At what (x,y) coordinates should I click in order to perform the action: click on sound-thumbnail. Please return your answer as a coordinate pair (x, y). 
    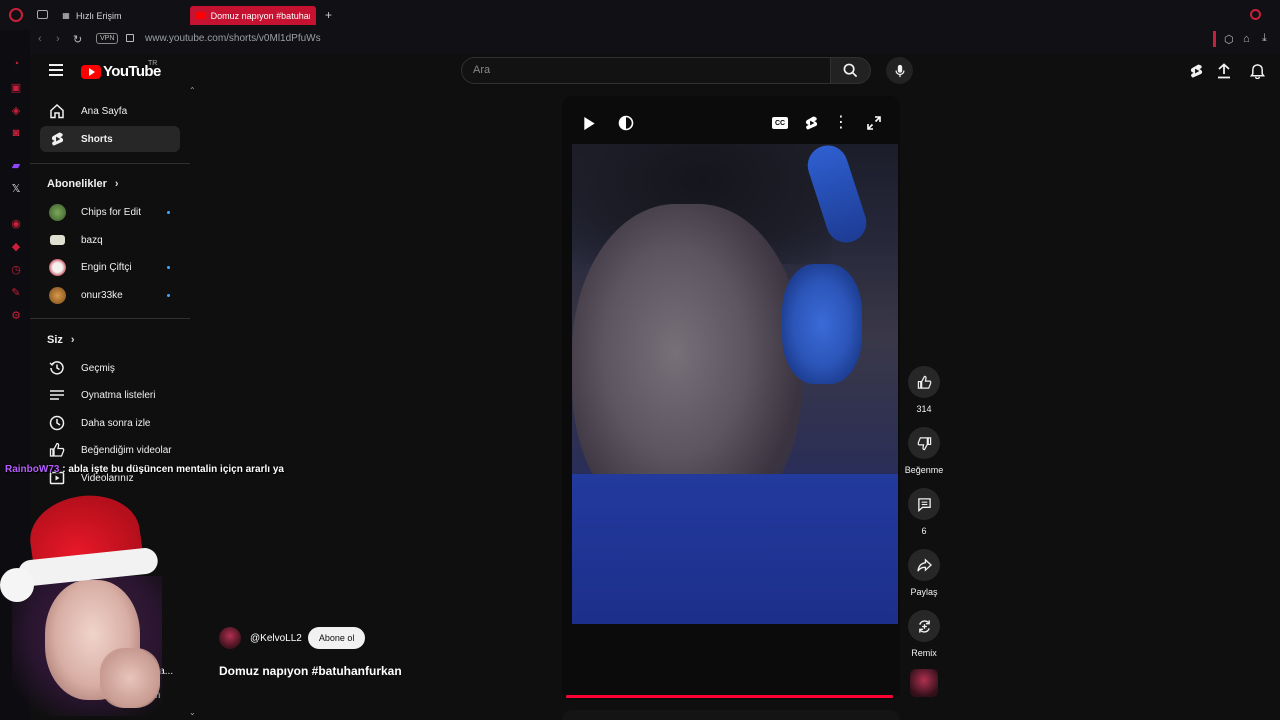
    Looking at the image, I should click on (924, 683).